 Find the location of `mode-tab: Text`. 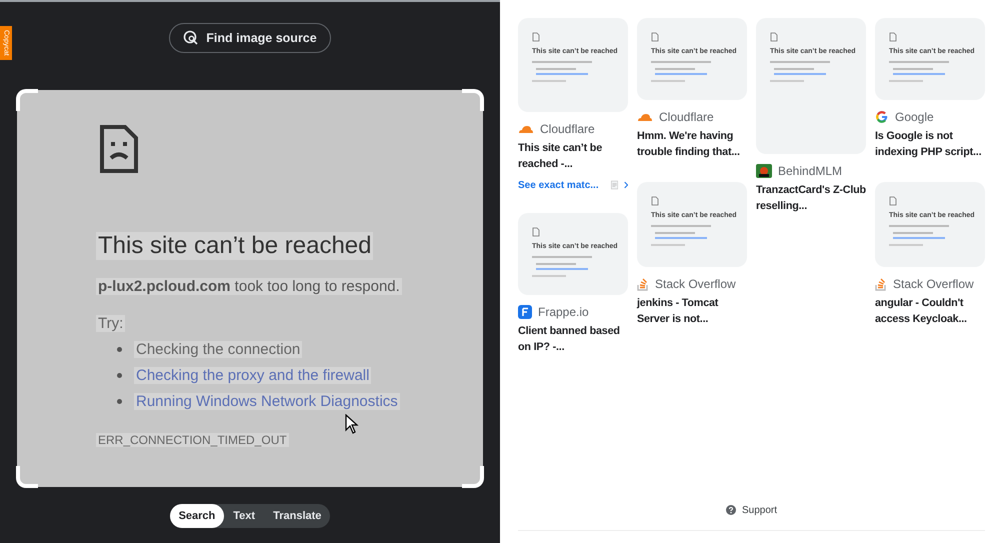

mode-tab: Text is located at coordinates (244, 516).